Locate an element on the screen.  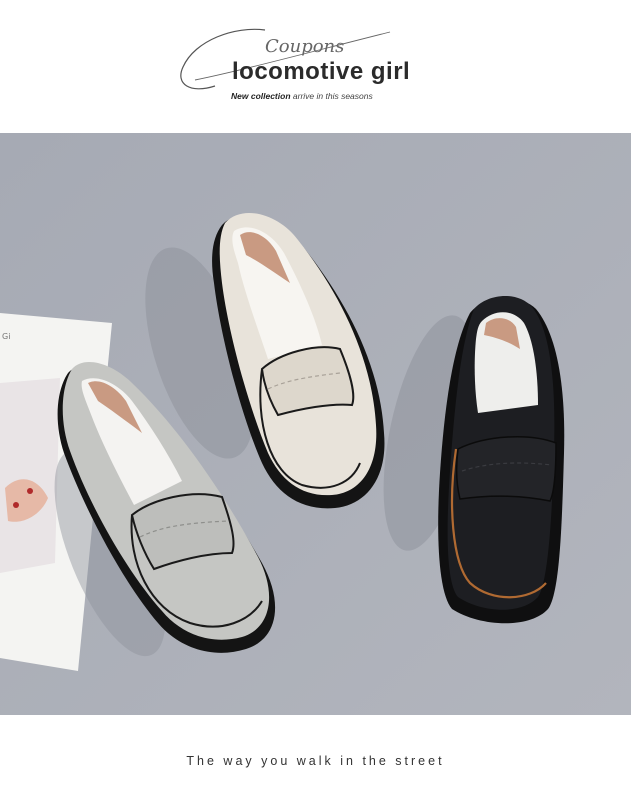
card-text: Gi is located at coordinates (6, 336).